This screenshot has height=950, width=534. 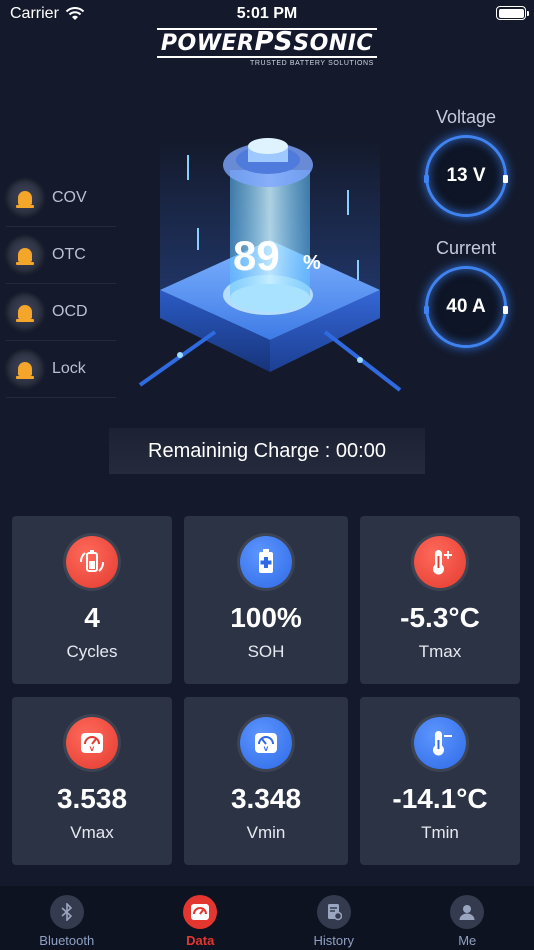 What do you see at coordinates (267, 43) in the screenshot?
I see `logo-wordmark: POWERPSSONIC` at bounding box center [267, 43].